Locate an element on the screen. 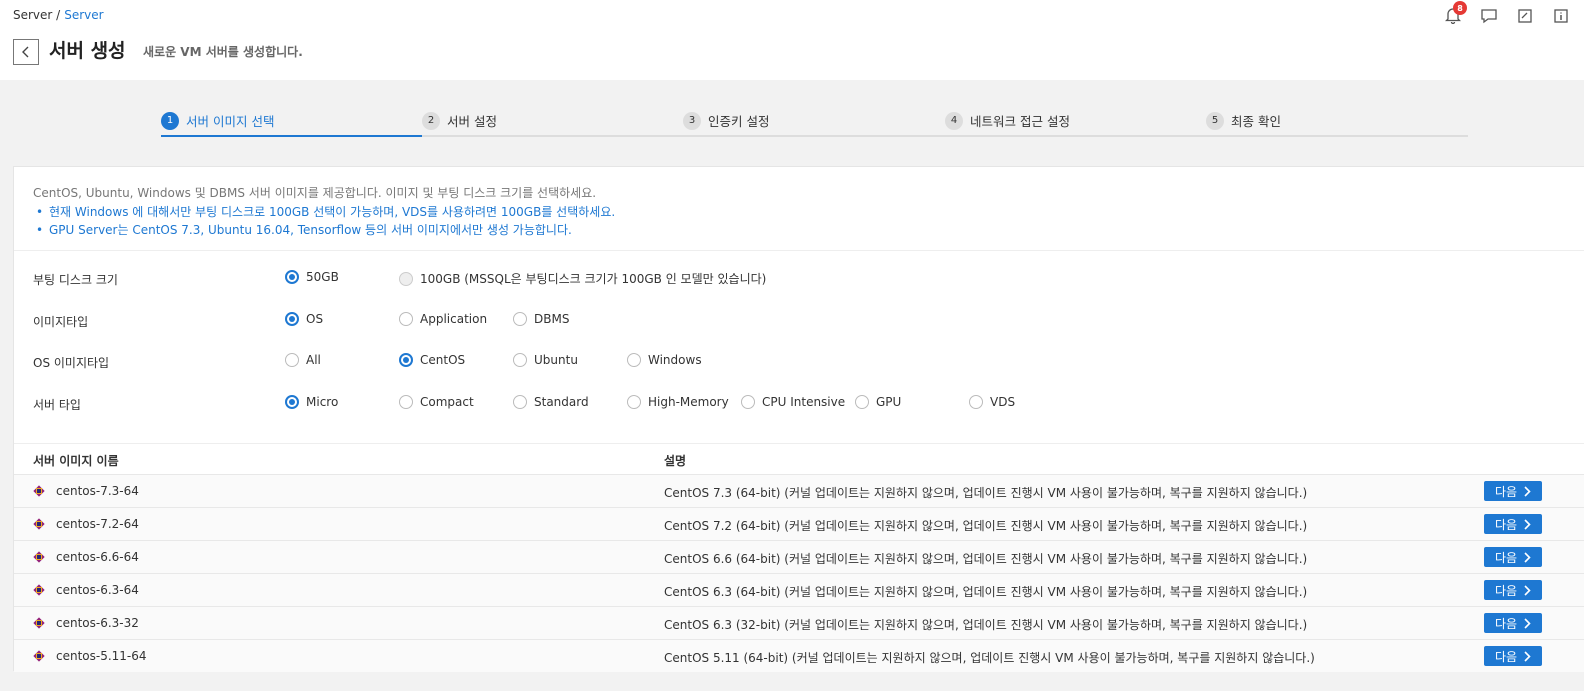 The width and height of the screenshot is (1584, 691). radio-server-vds: VDS is located at coordinates (992, 402).